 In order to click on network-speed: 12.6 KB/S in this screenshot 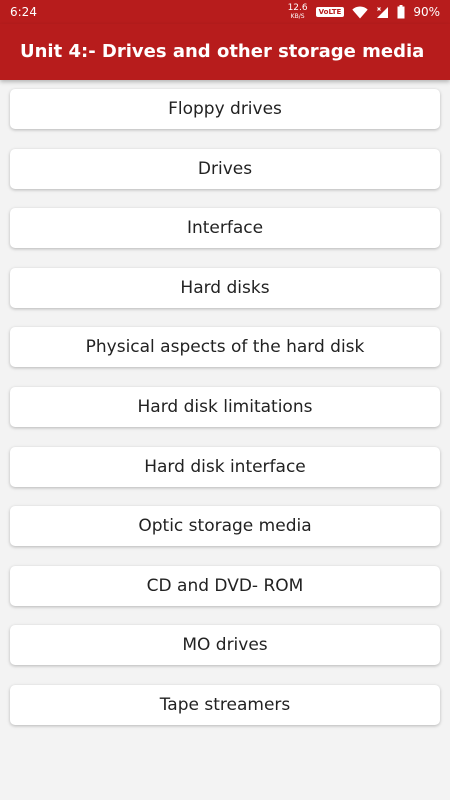, I will do `click(297, 12)`.